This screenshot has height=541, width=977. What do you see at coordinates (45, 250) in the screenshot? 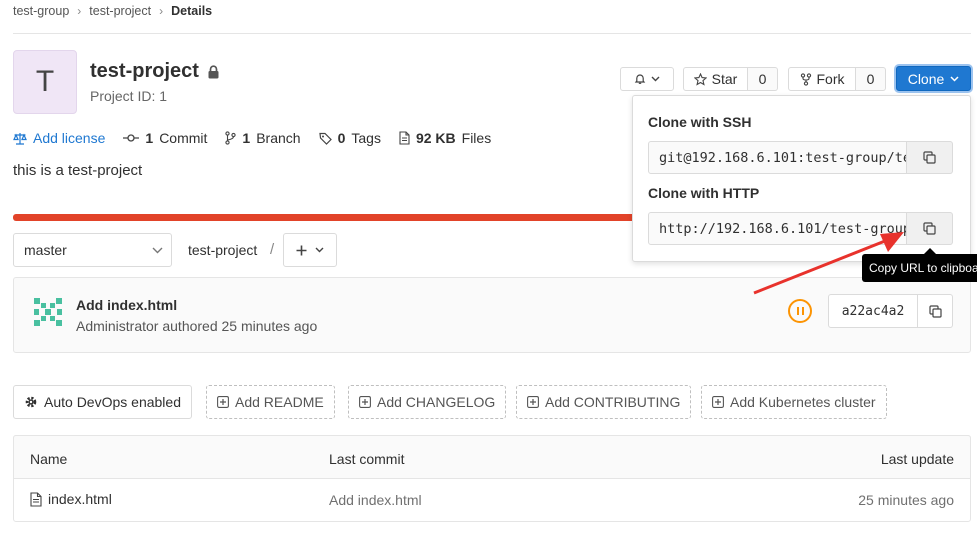
I see `branch-name: master` at bounding box center [45, 250].